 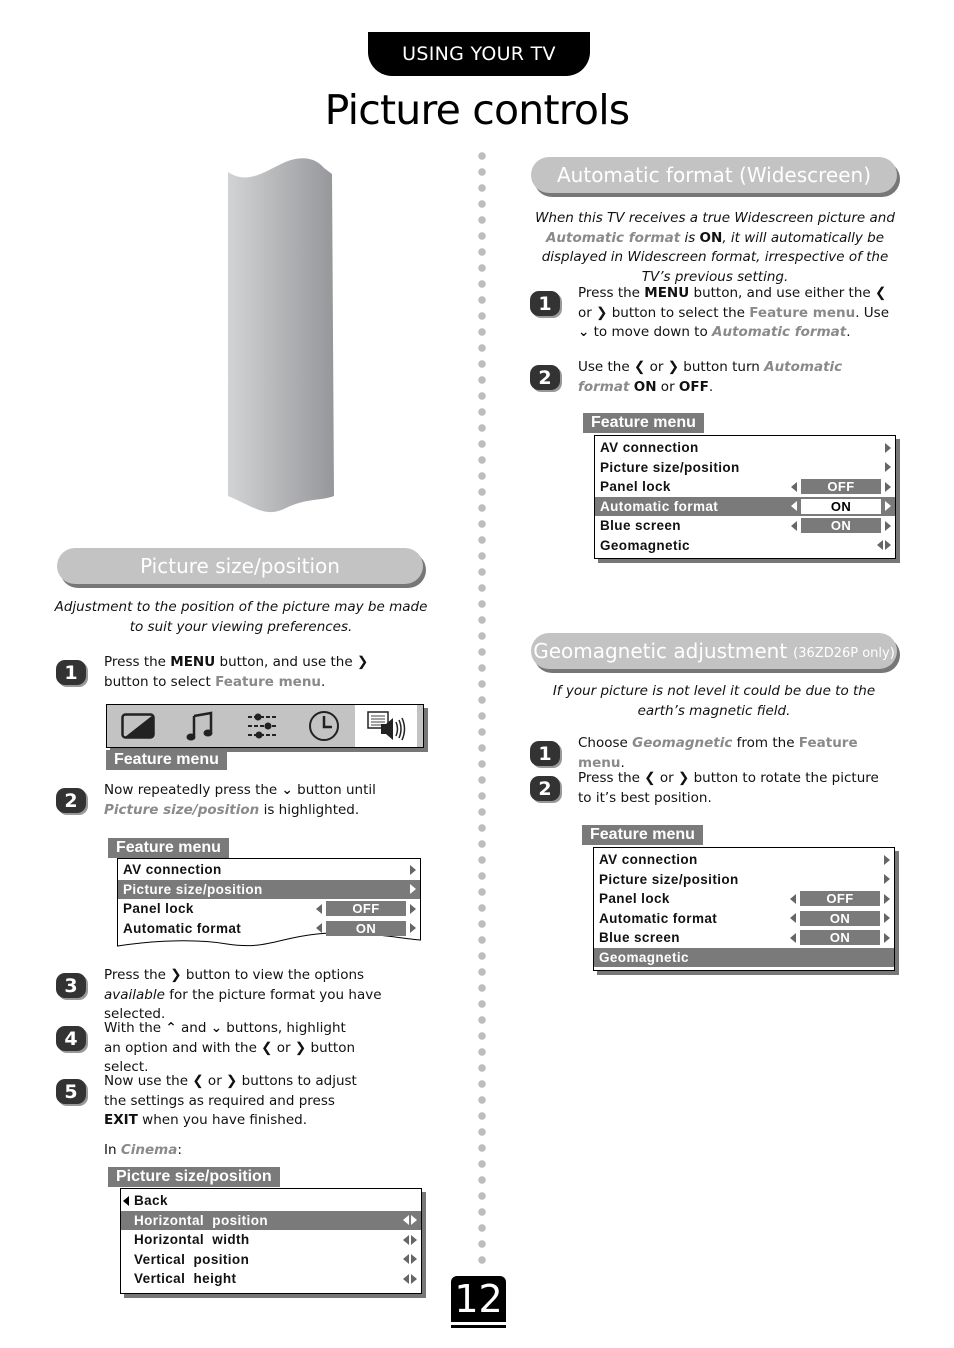 I want to click on step-number-badge: 3, so click(x=71, y=985).